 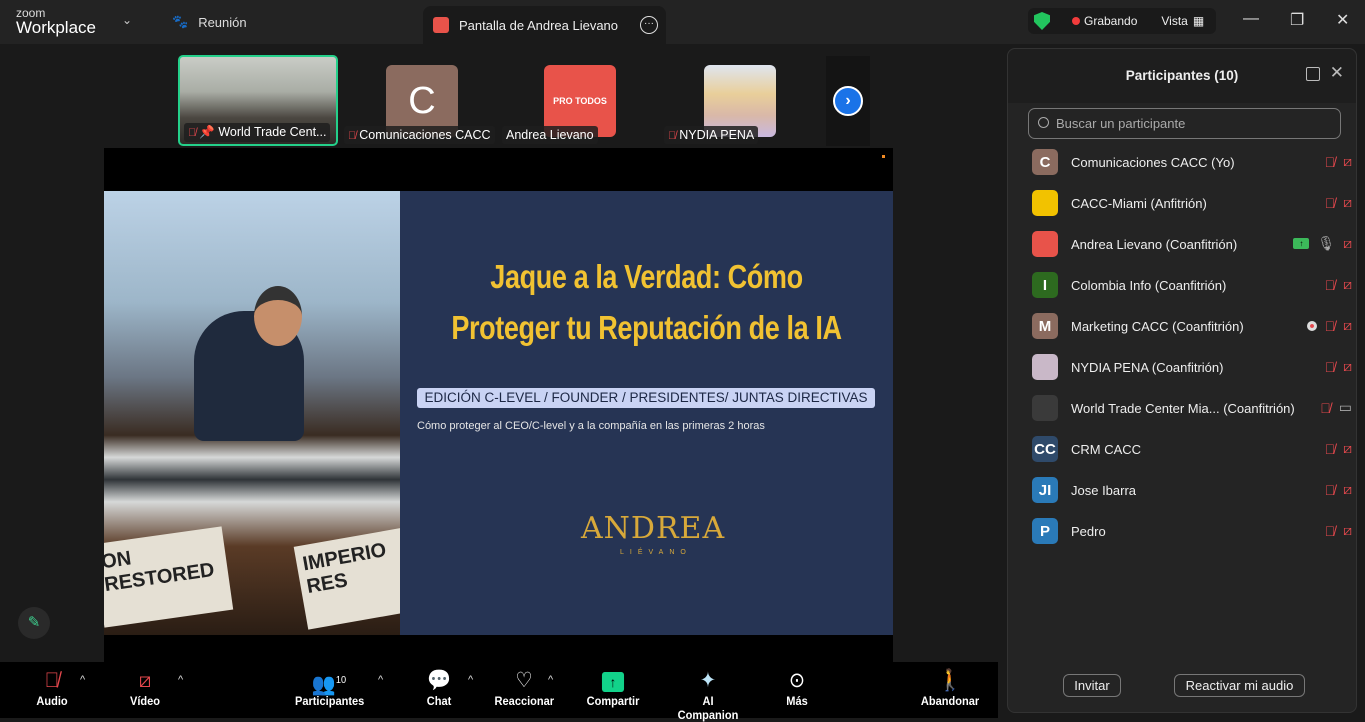 What do you see at coordinates (1104, 490) in the screenshot?
I see `participant-name: Jose Ibarra` at bounding box center [1104, 490].